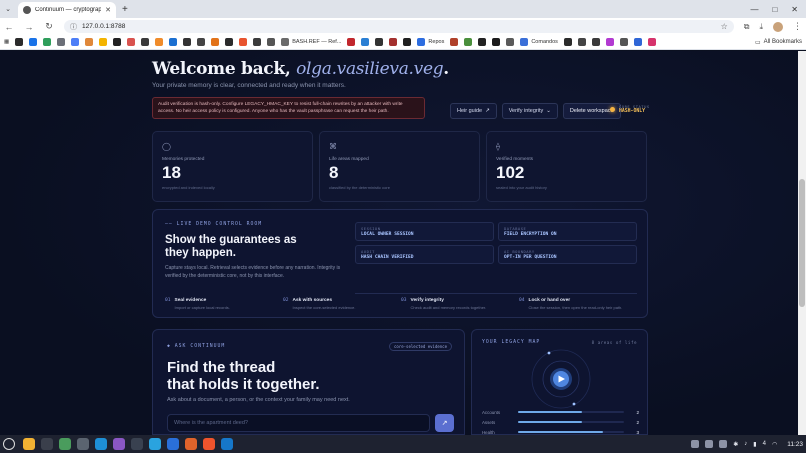 This screenshot has height=453, width=806. What do you see at coordinates (65, 444) in the screenshot?
I see `chrome-app-icon` at bounding box center [65, 444].